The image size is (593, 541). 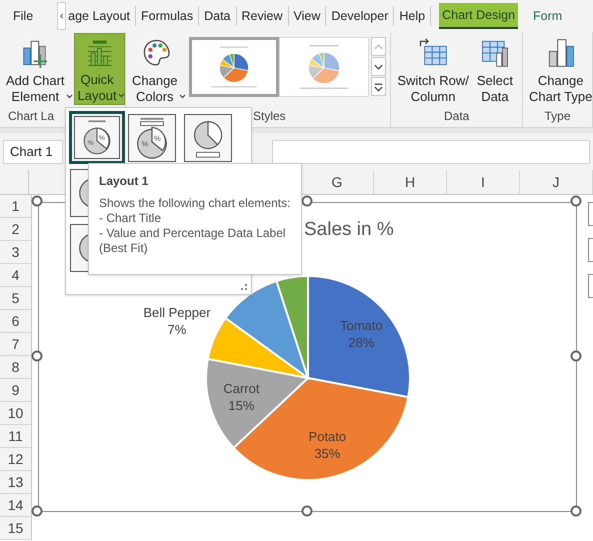 I want to click on ribbon-tab: File, so click(x=23, y=16).